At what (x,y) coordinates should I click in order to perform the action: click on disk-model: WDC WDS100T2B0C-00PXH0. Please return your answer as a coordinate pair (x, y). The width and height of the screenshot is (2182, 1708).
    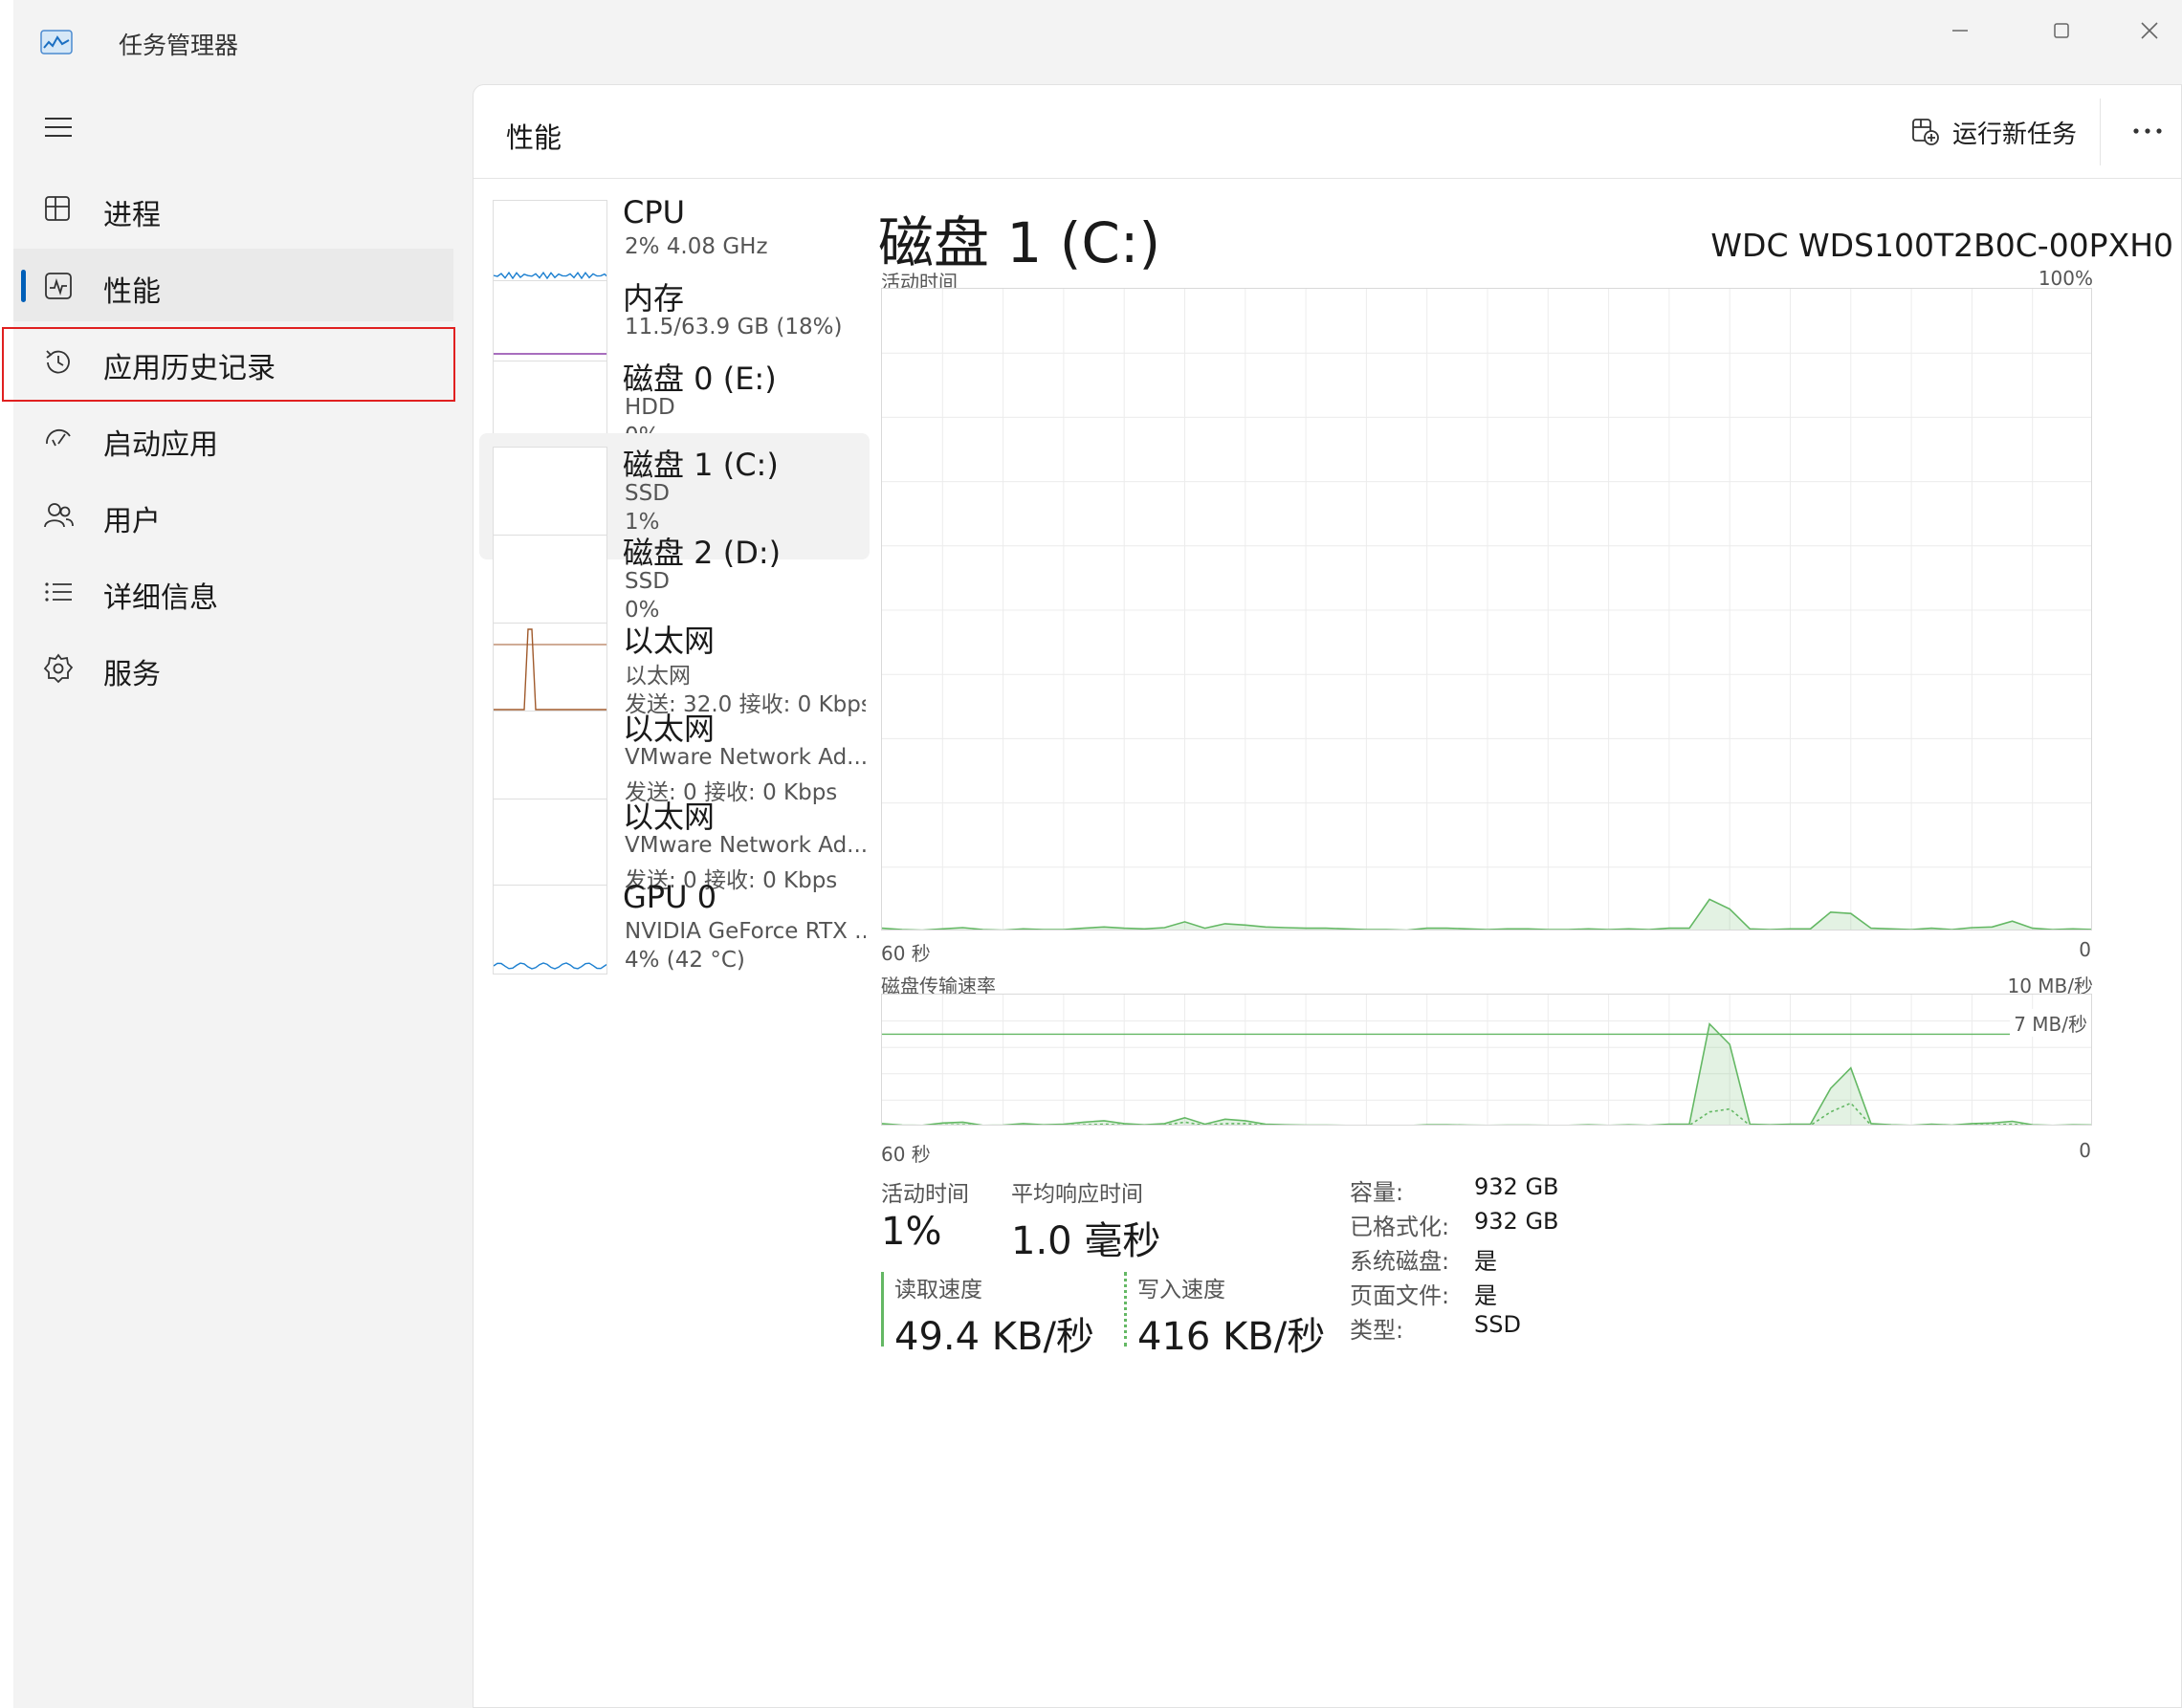
    Looking at the image, I should click on (1941, 245).